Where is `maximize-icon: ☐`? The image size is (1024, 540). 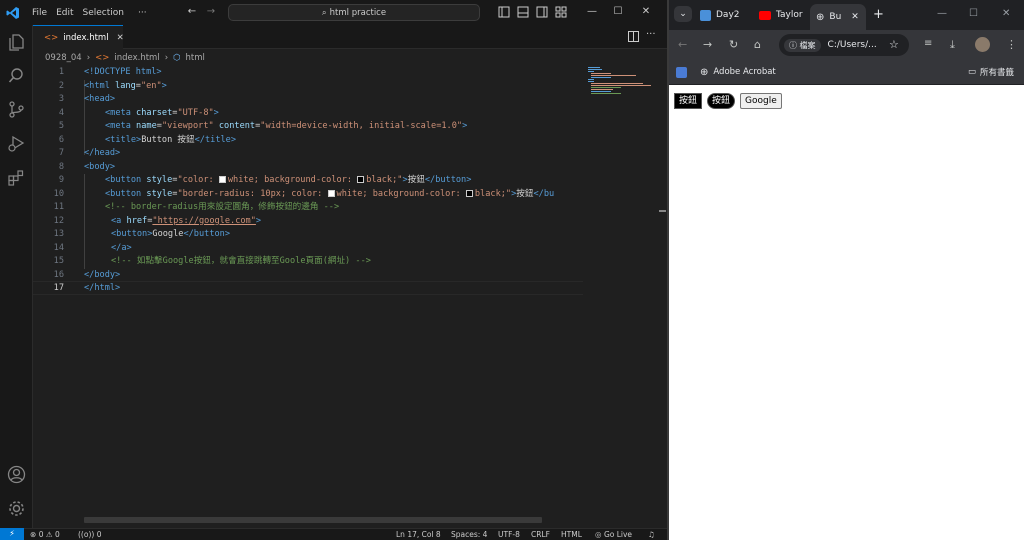
maximize-icon: ☐ is located at coordinates (618, 12).